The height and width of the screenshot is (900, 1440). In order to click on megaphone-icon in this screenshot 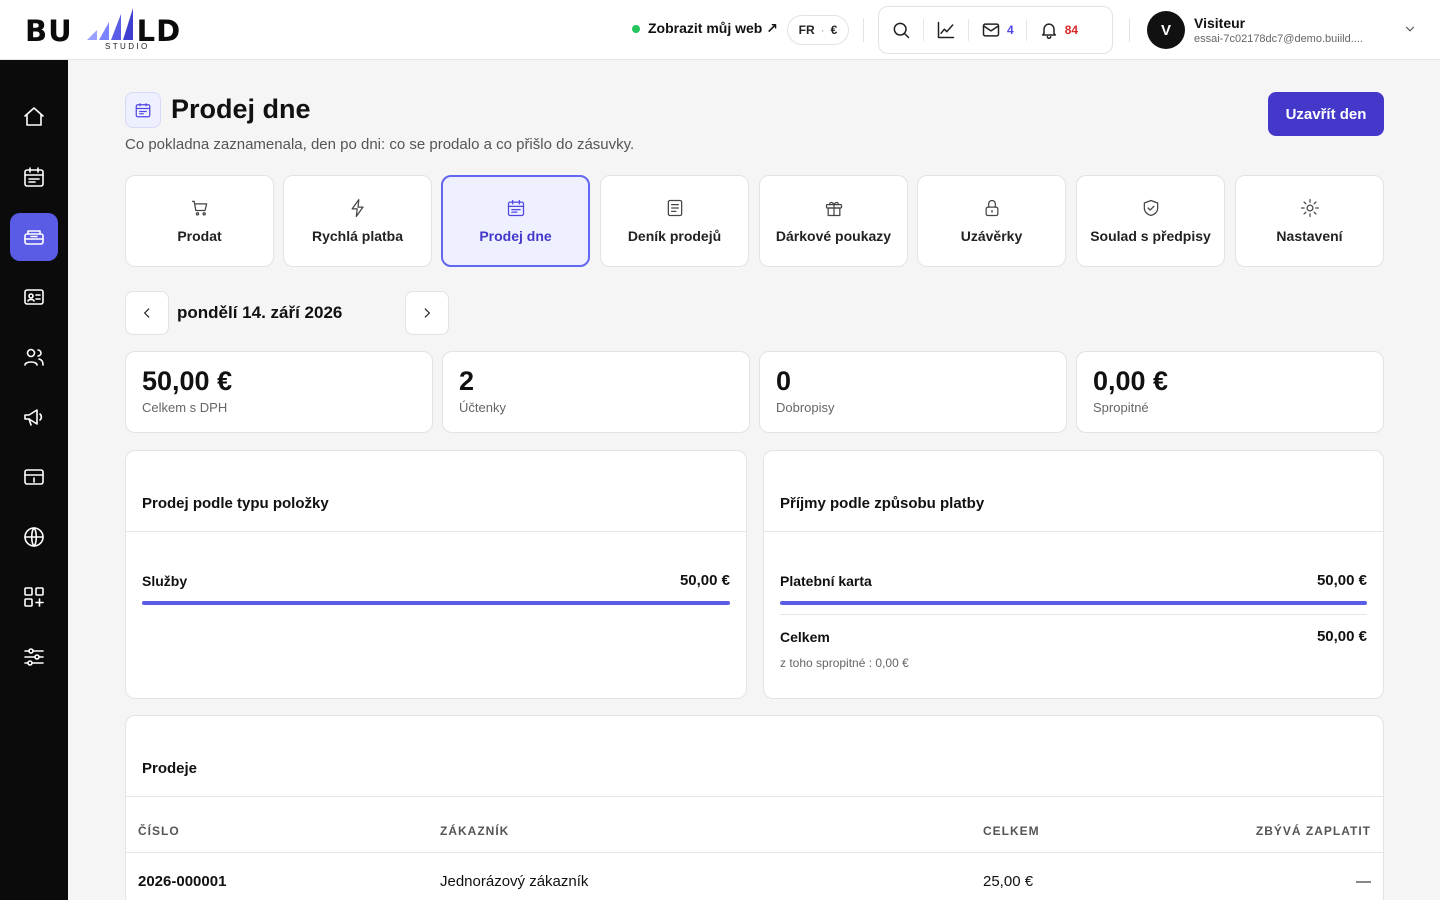, I will do `click(33, 417)`.